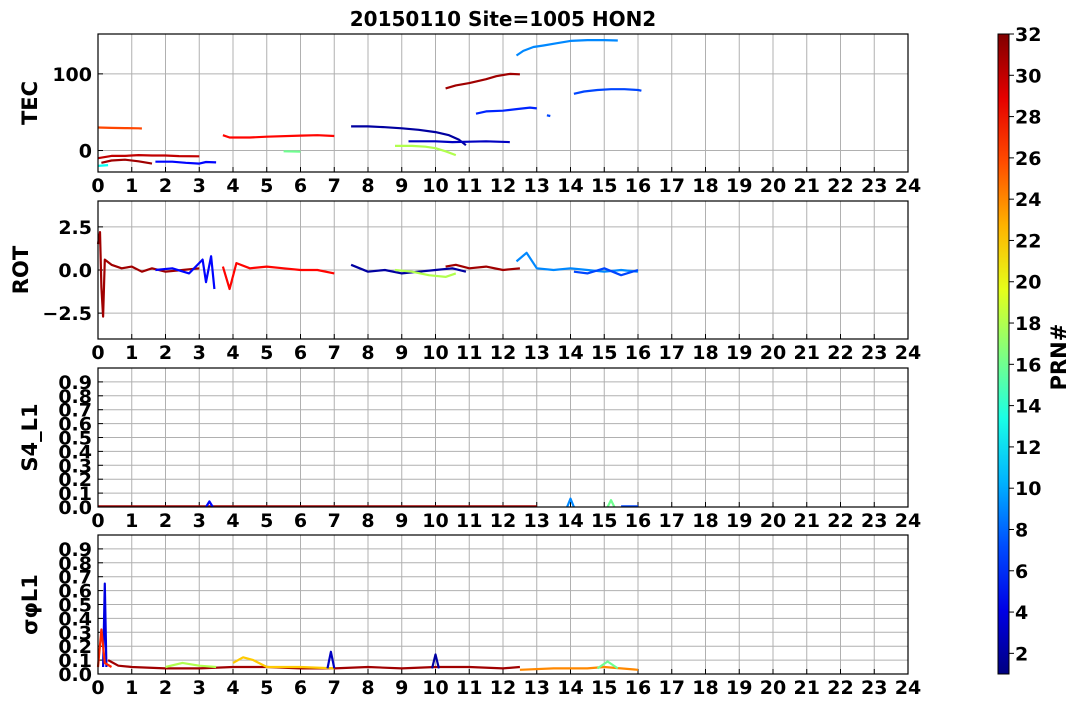  What do you see at coordinates (1034, 349) in the screenshot?
I see `colorbar: 2468101214161820222426283032PRN#` at bounding box center [1034, 349].